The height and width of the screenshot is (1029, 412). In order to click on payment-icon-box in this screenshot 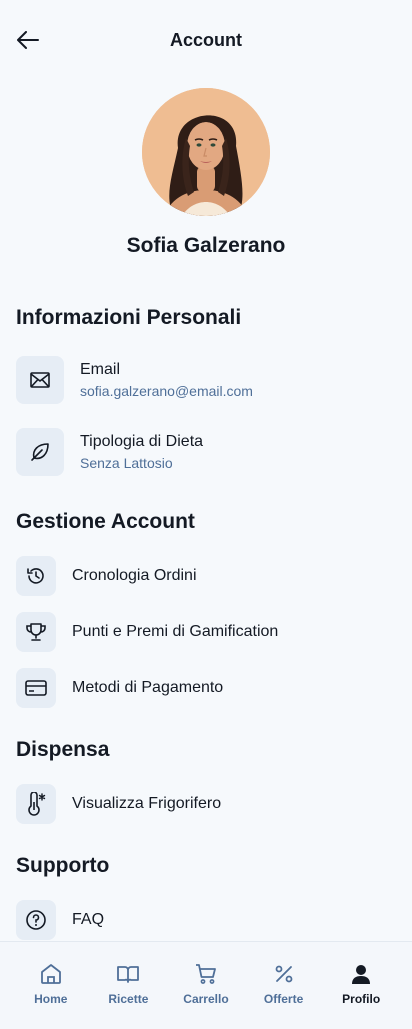, I will do `click(36, 688)`.